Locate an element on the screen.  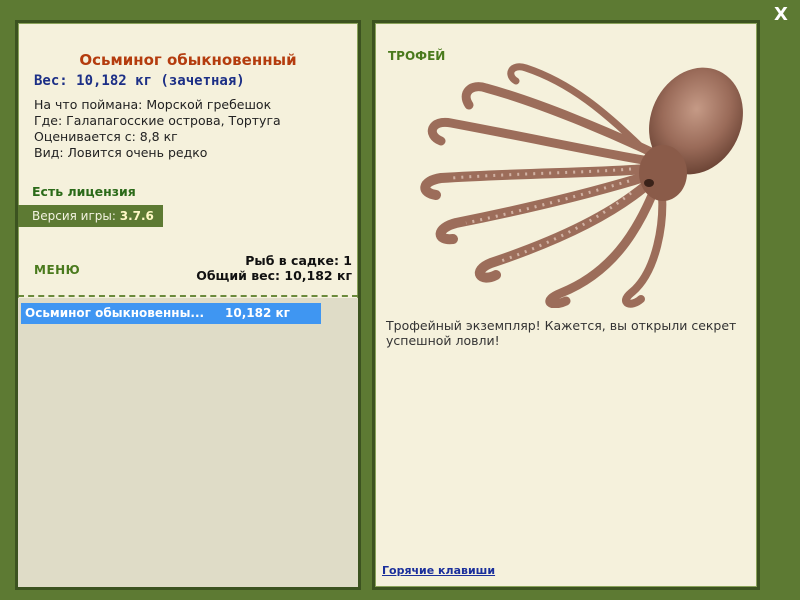
game-version: Версия игры: 3.7.6 is located at coordinates (90, 216).